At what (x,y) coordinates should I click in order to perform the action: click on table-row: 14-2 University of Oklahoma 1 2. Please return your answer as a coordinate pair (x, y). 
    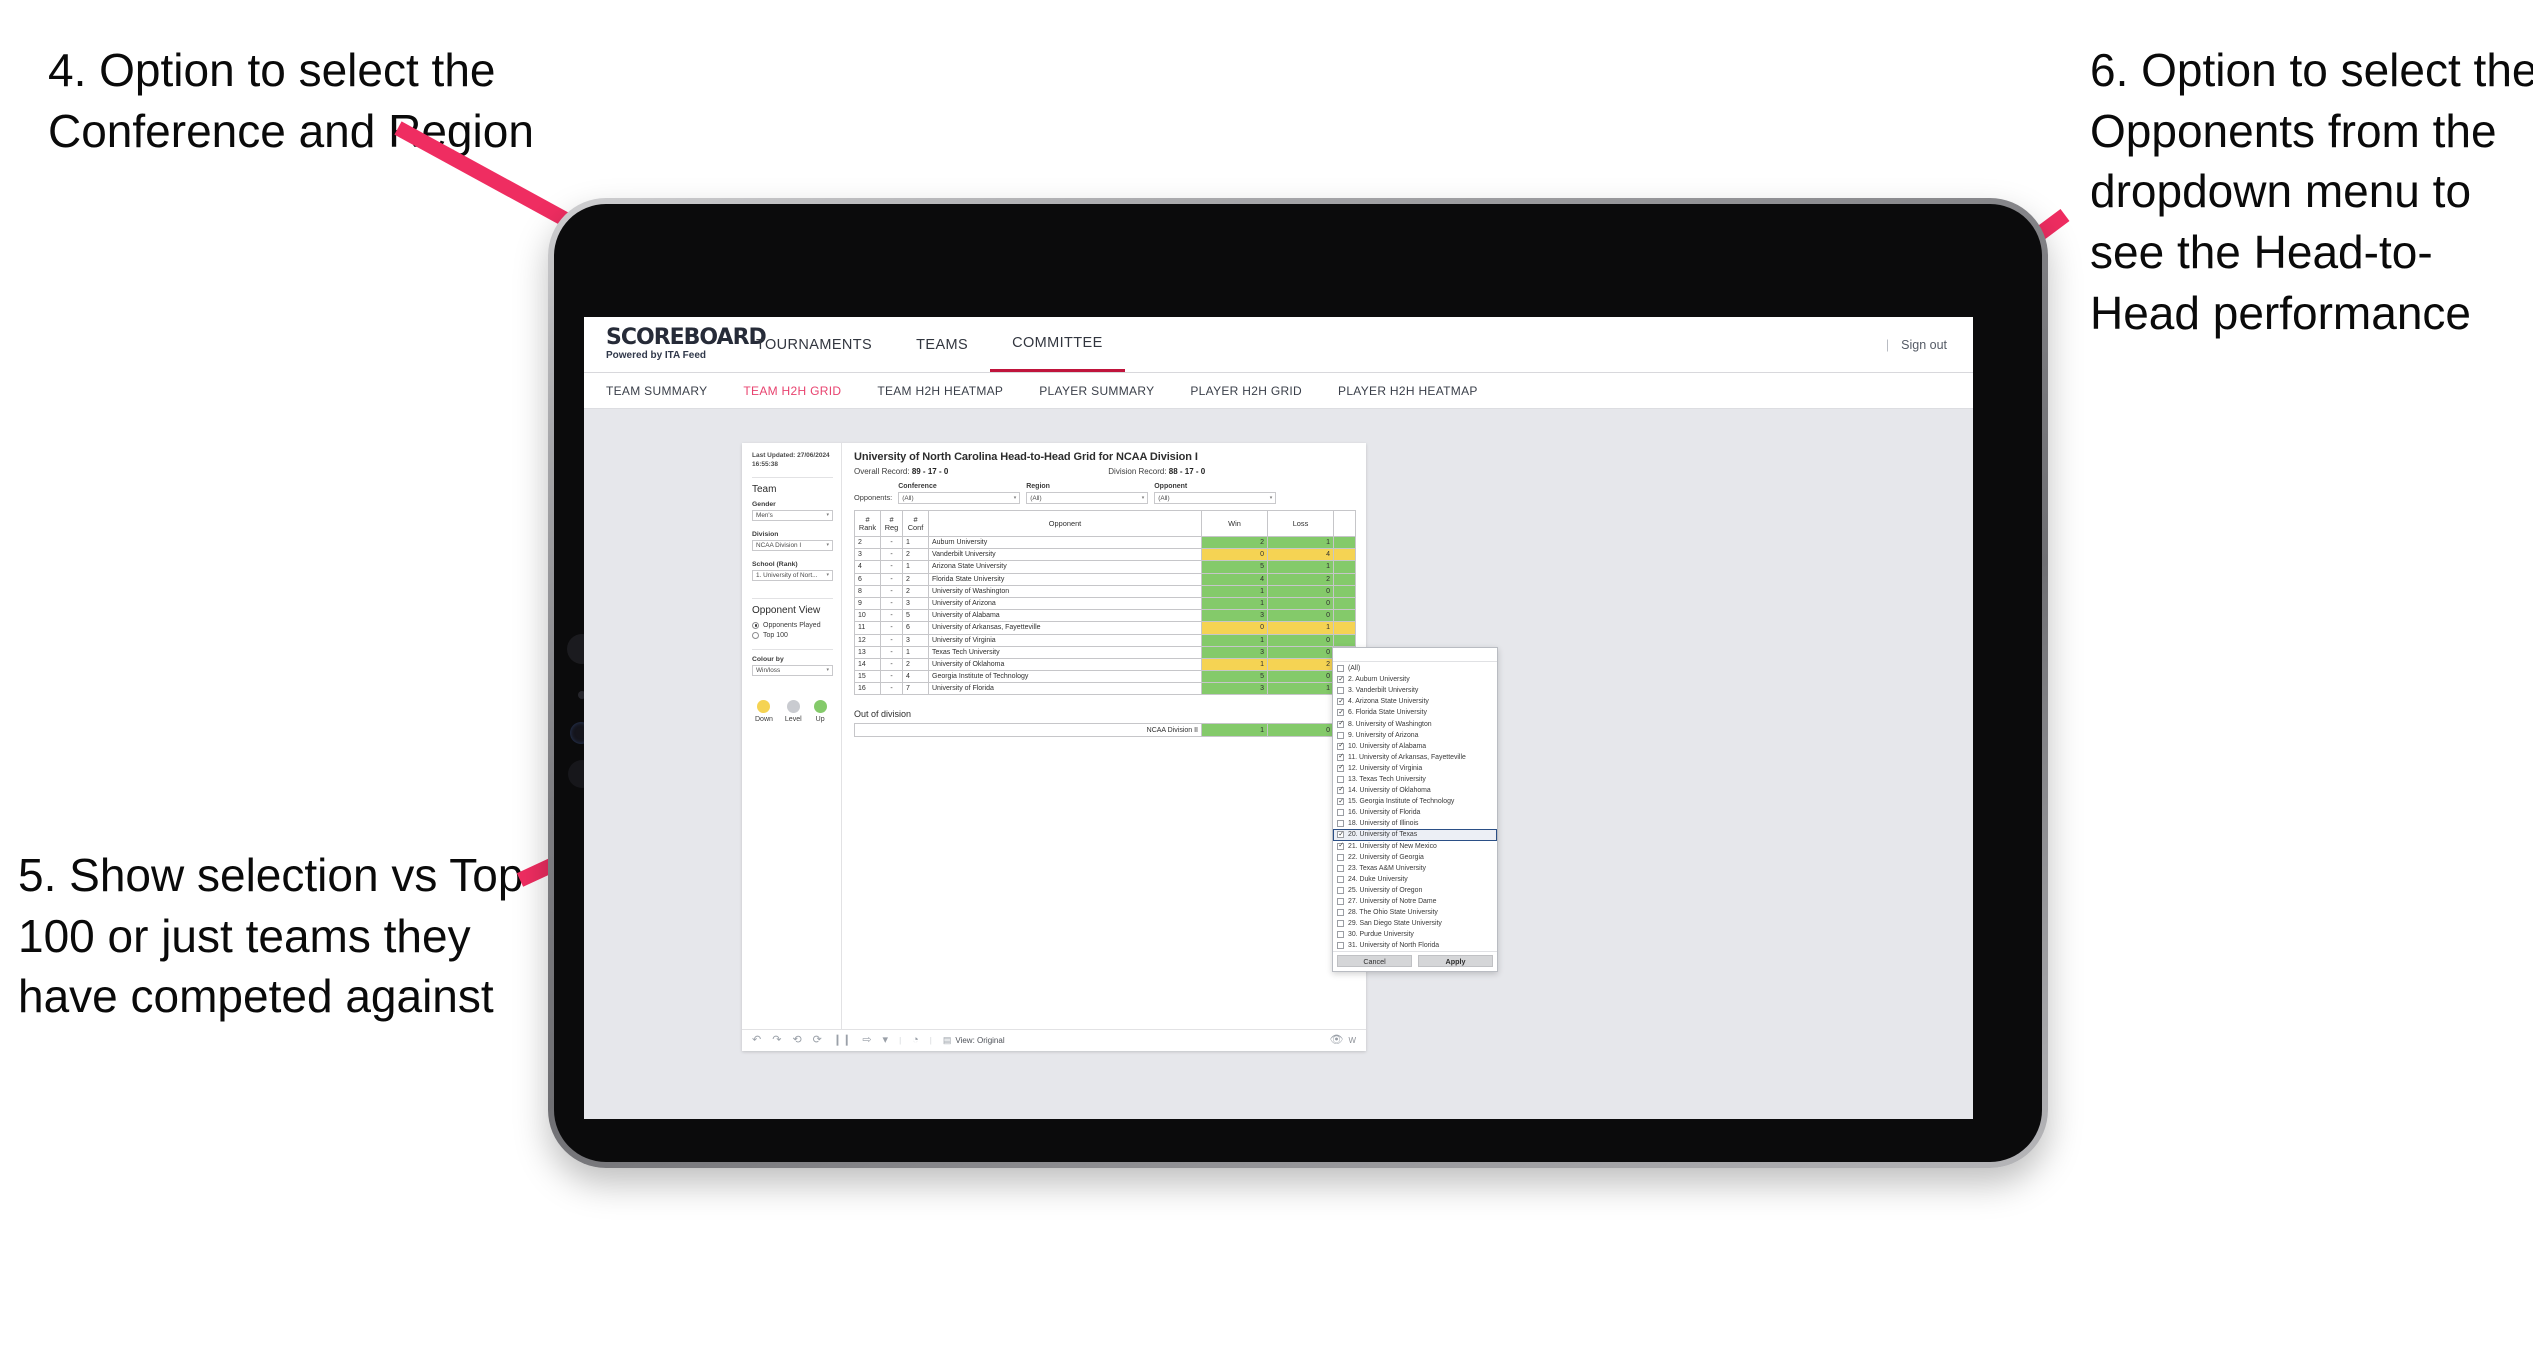
    Looking at the image, I should click on (1105, 664).